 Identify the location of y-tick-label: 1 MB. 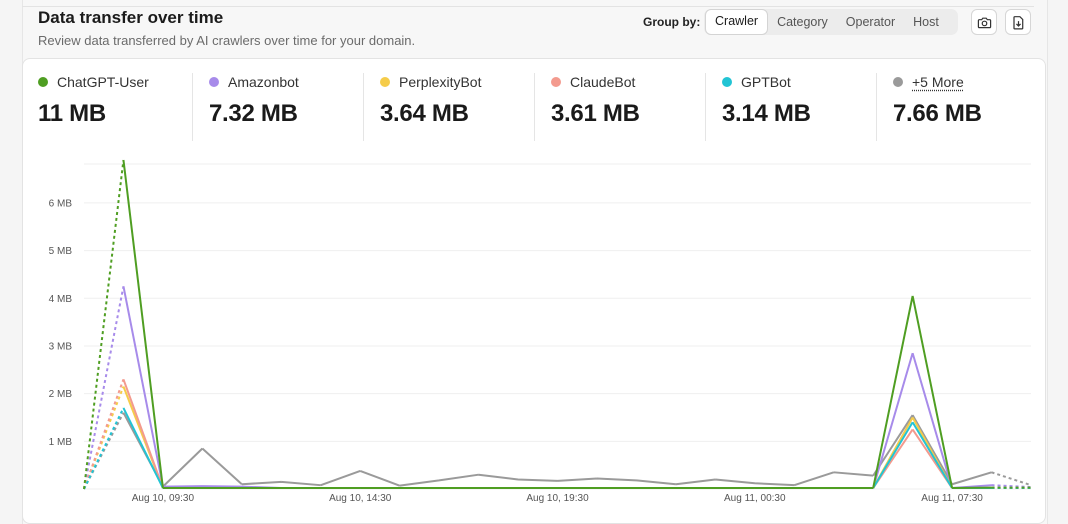
(61, 442).